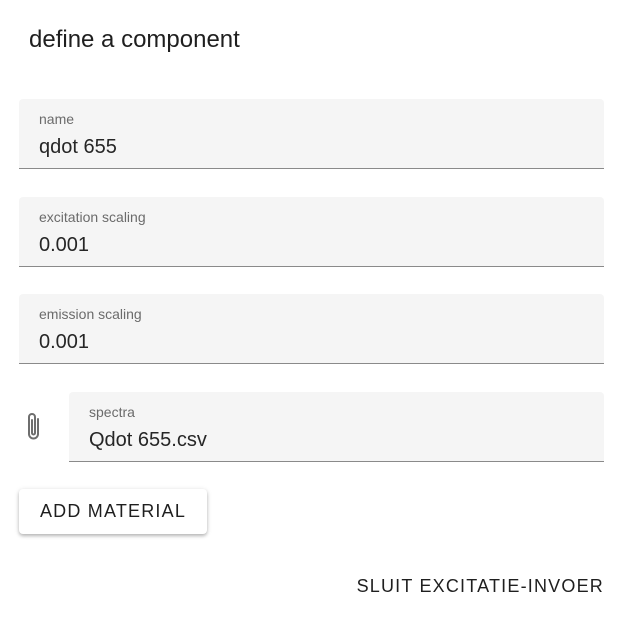 The height and width of the screenshot is (617, 622). What do you see at coordinates (311, 134) in the screenshot?
I see `name-field: name` at bounding box center [311, 134].